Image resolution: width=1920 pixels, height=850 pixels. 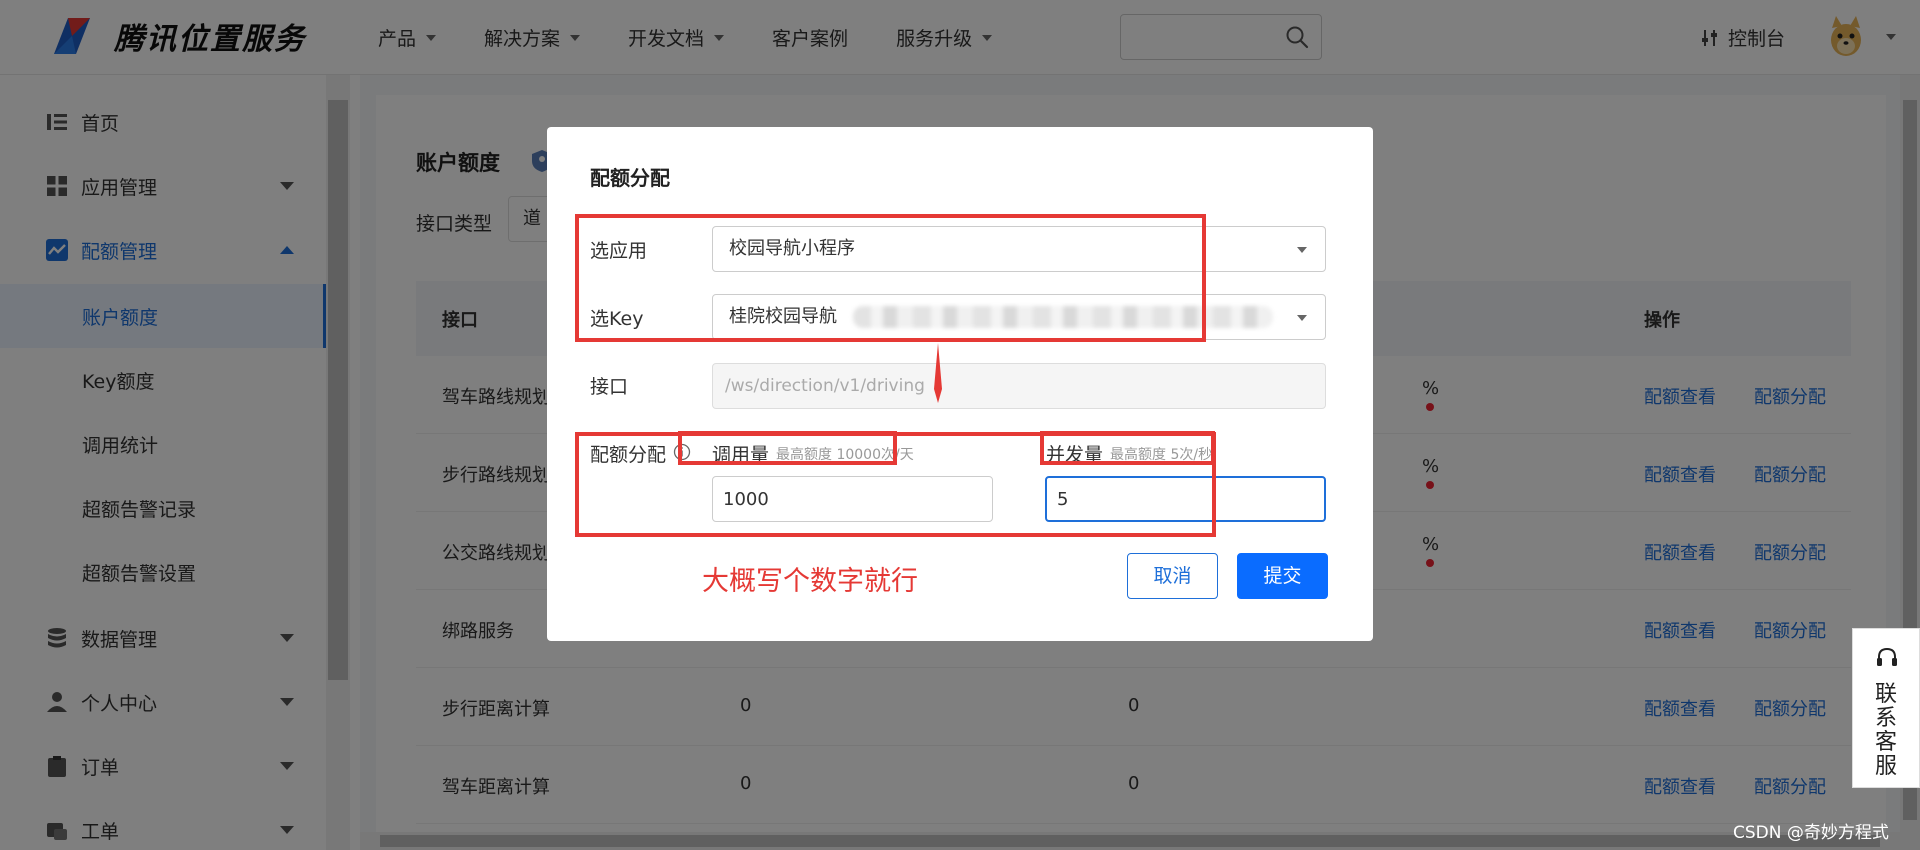 What do you see at coordinates (1019, 386) in the screenshot?
I see `api-field: /ws/direction/v1/driving` at bounding box center [1019, 386].